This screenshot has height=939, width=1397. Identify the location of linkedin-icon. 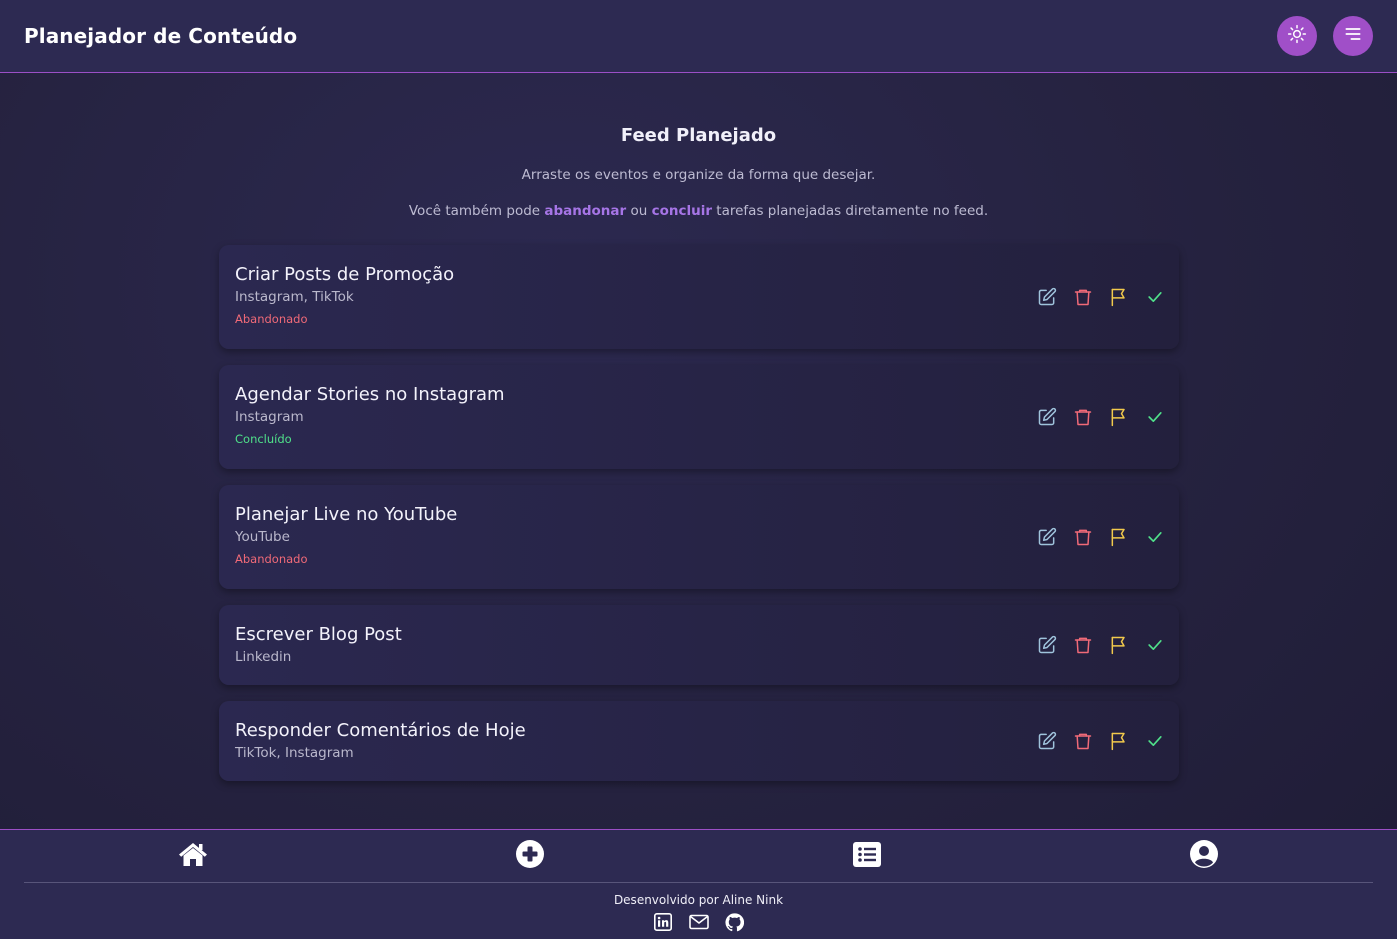
(663, 922).